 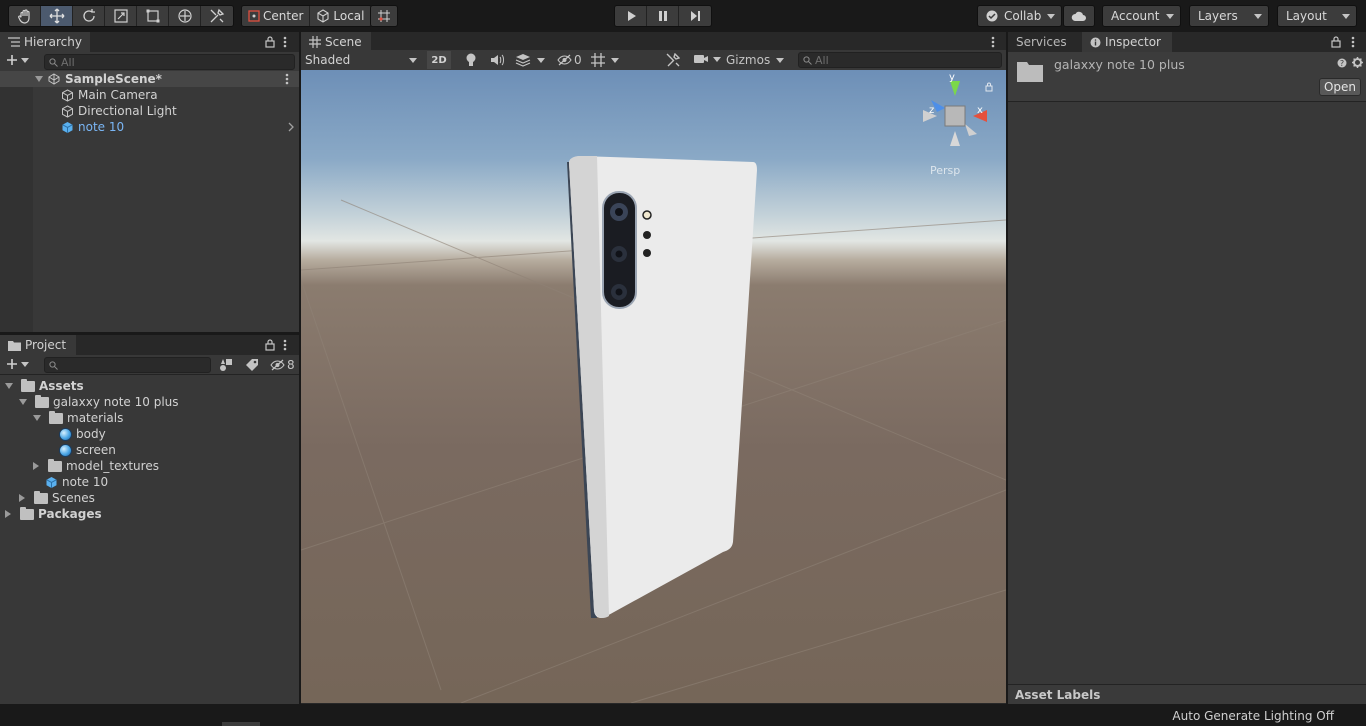 What do you see at coordinates (17, 364) in the screenshot?
I see `create-asset-button` at bounding box center [17, 364].